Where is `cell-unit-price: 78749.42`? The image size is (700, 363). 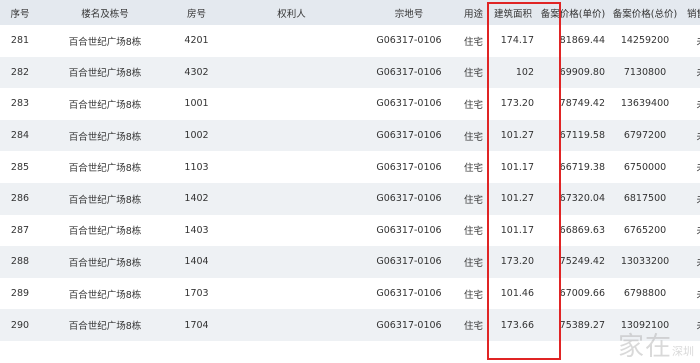
cell-unit-price: 78749.42 is located at coordinates (573, 104).